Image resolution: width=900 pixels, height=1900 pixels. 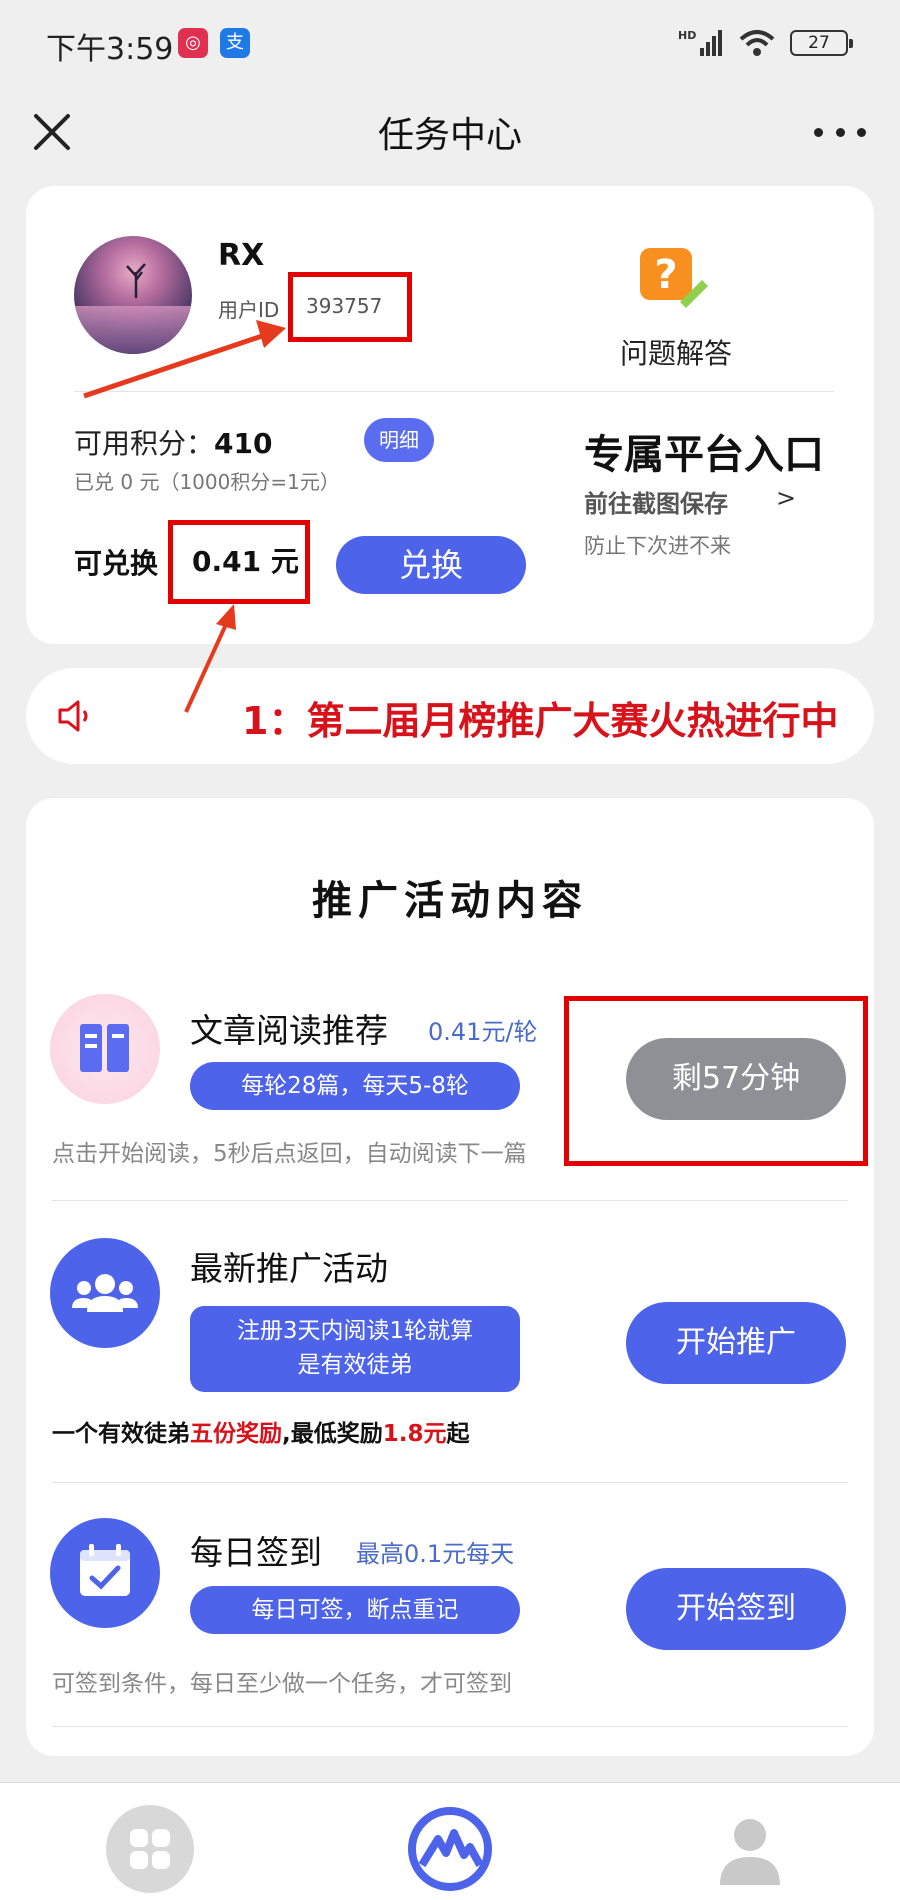 What do you see at coordinates (736, 1609) in the screenshot?
I see `start-checkin-button: 开始签到` at bounding box center [736, 1609].